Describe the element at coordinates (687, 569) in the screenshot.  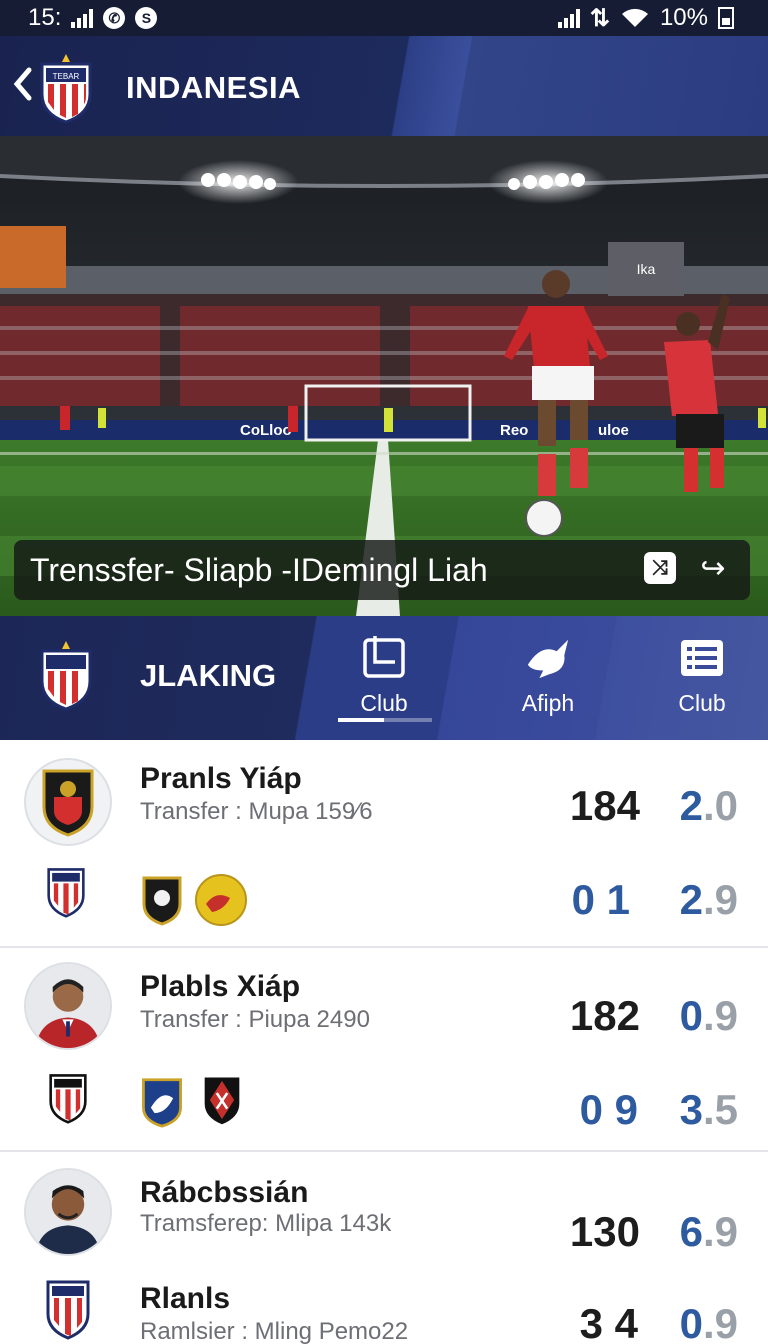
I see `caption-actions: ⤨ ↪` at that location.